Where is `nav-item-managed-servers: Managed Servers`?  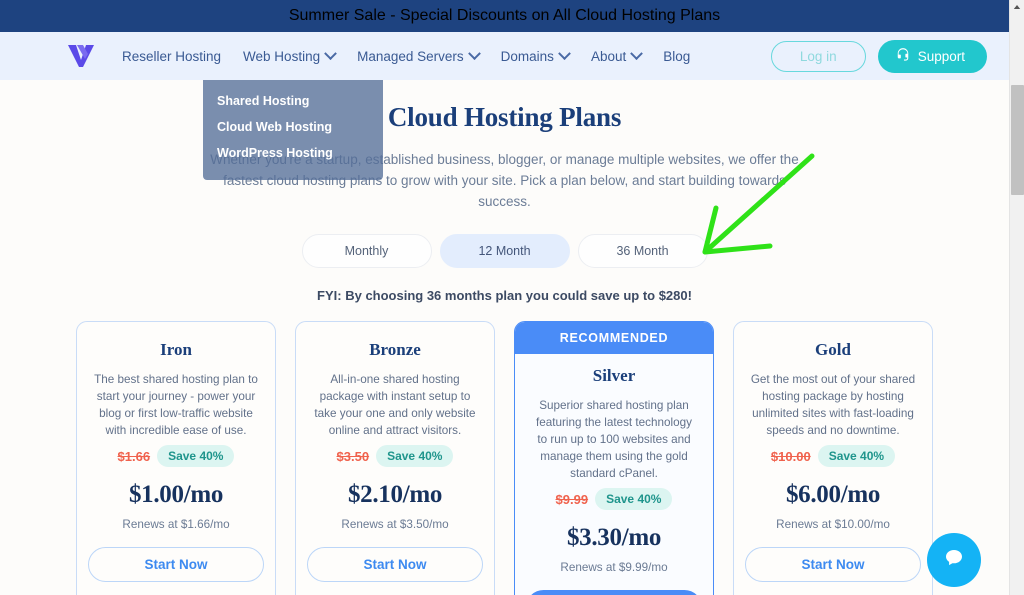
nav-item-managed-servers: Managed Servers is located at coordinates (419, 55).